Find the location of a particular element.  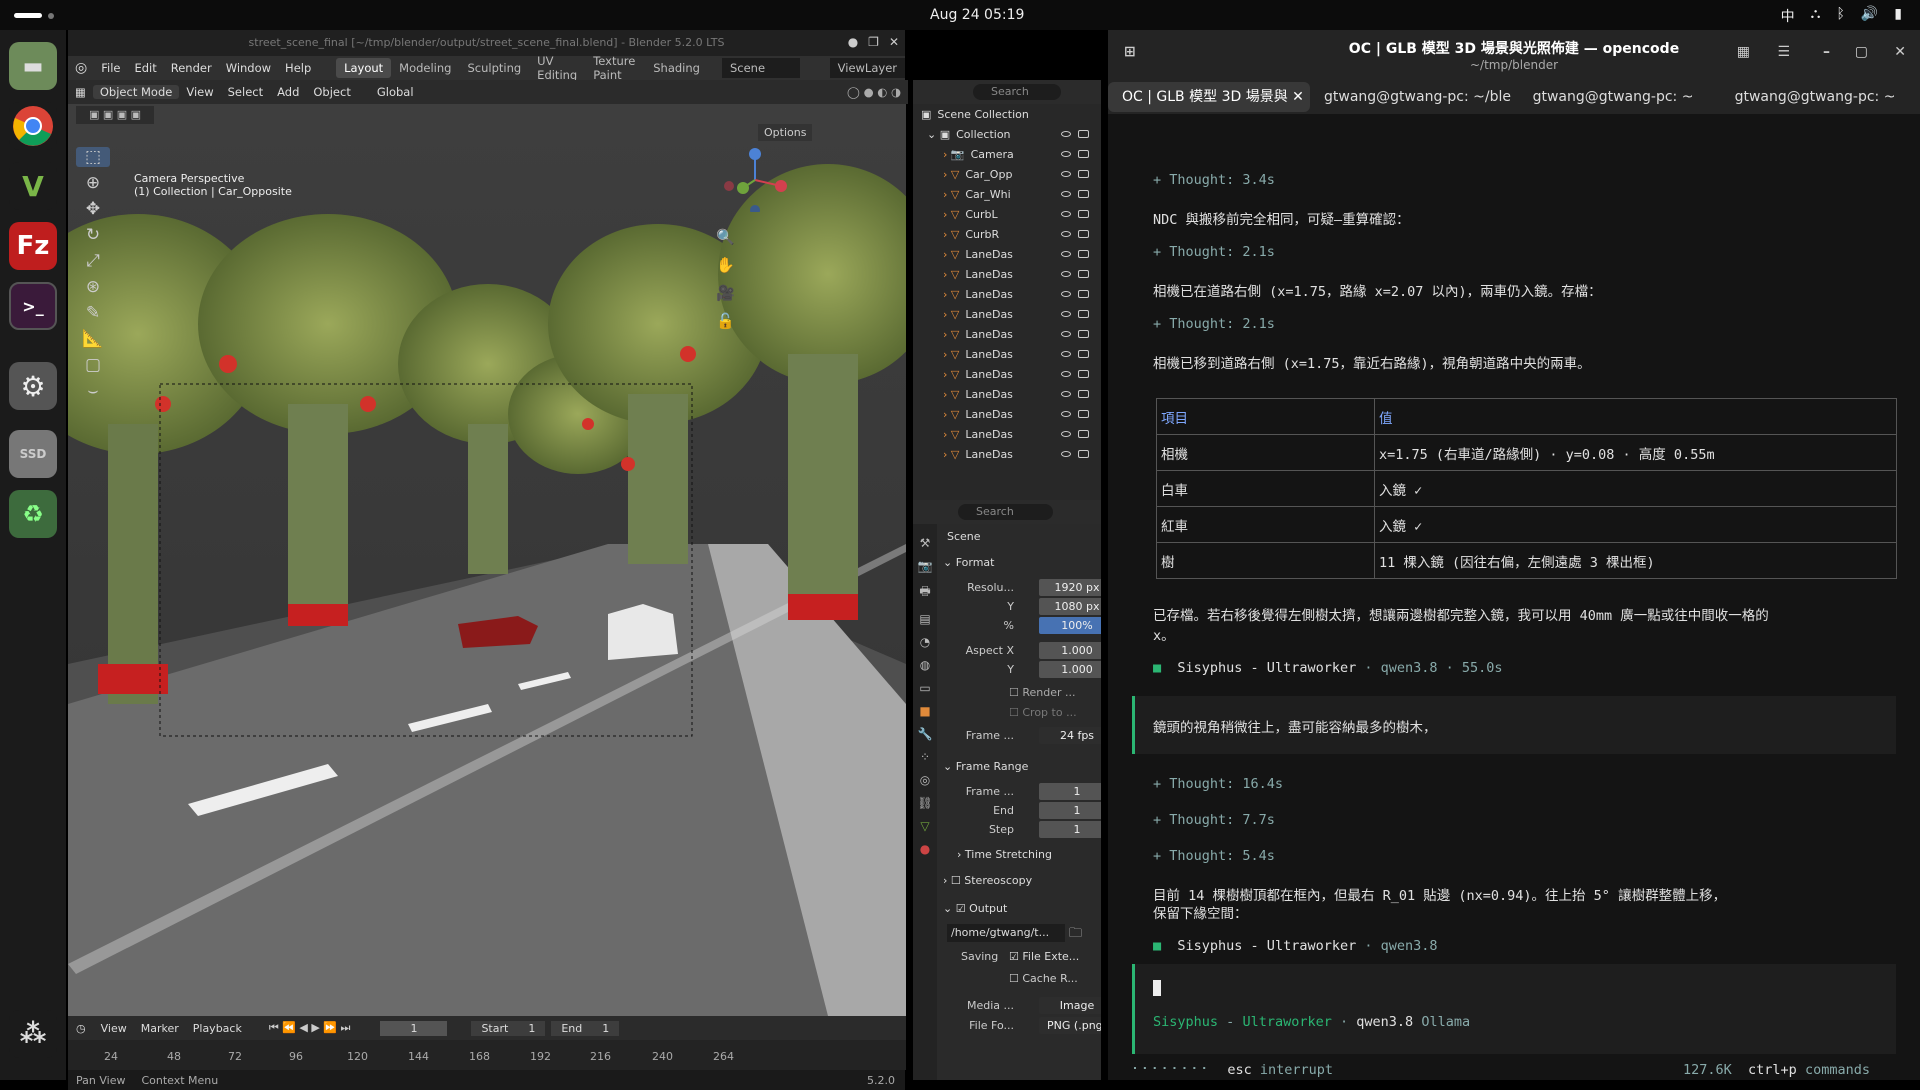

prompt-input: Sisyphus - Ultraworker · qwen3.8 Ollama is located at coordinates (1514, 1009).